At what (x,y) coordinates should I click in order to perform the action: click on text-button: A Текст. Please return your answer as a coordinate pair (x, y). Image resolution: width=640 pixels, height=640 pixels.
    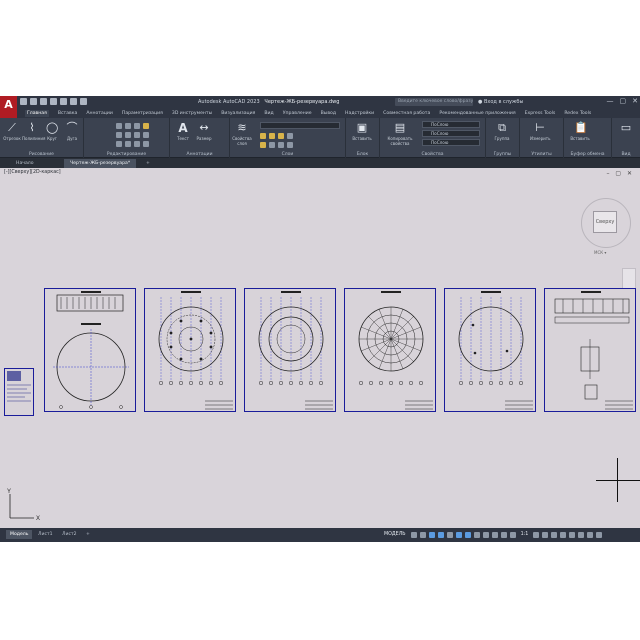
    Looking at the image, I should click on (183, 131).